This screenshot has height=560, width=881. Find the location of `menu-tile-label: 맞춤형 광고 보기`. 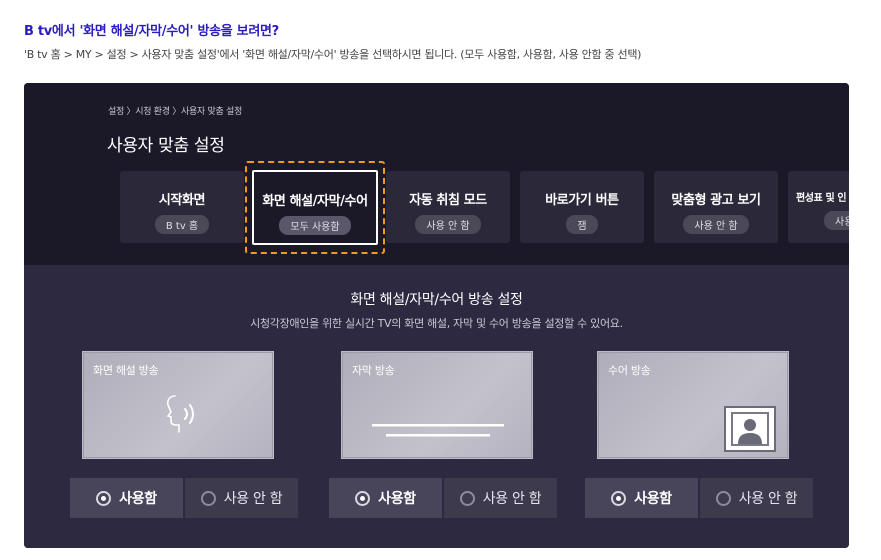

menu-tile-label: 맞춤형 광고 보기 is located at coordinates (716, 200).